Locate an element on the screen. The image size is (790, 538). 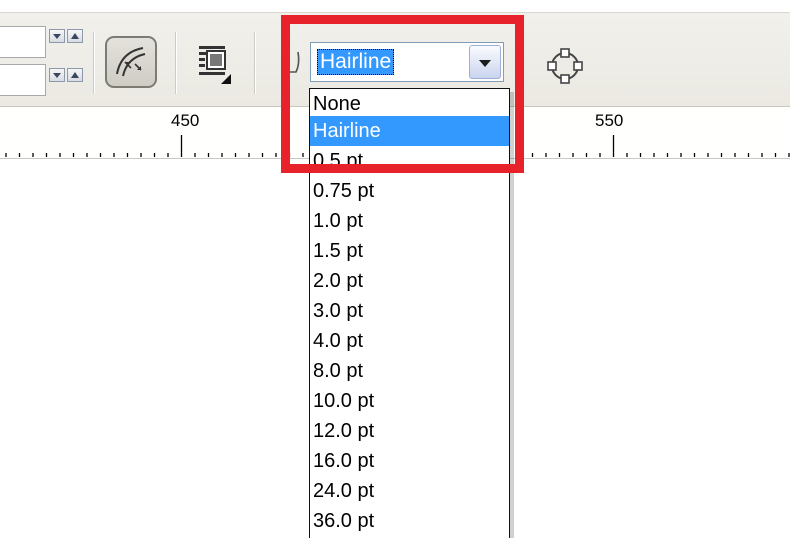
ellipse-nodes-button is located at coordinates (565, 68).